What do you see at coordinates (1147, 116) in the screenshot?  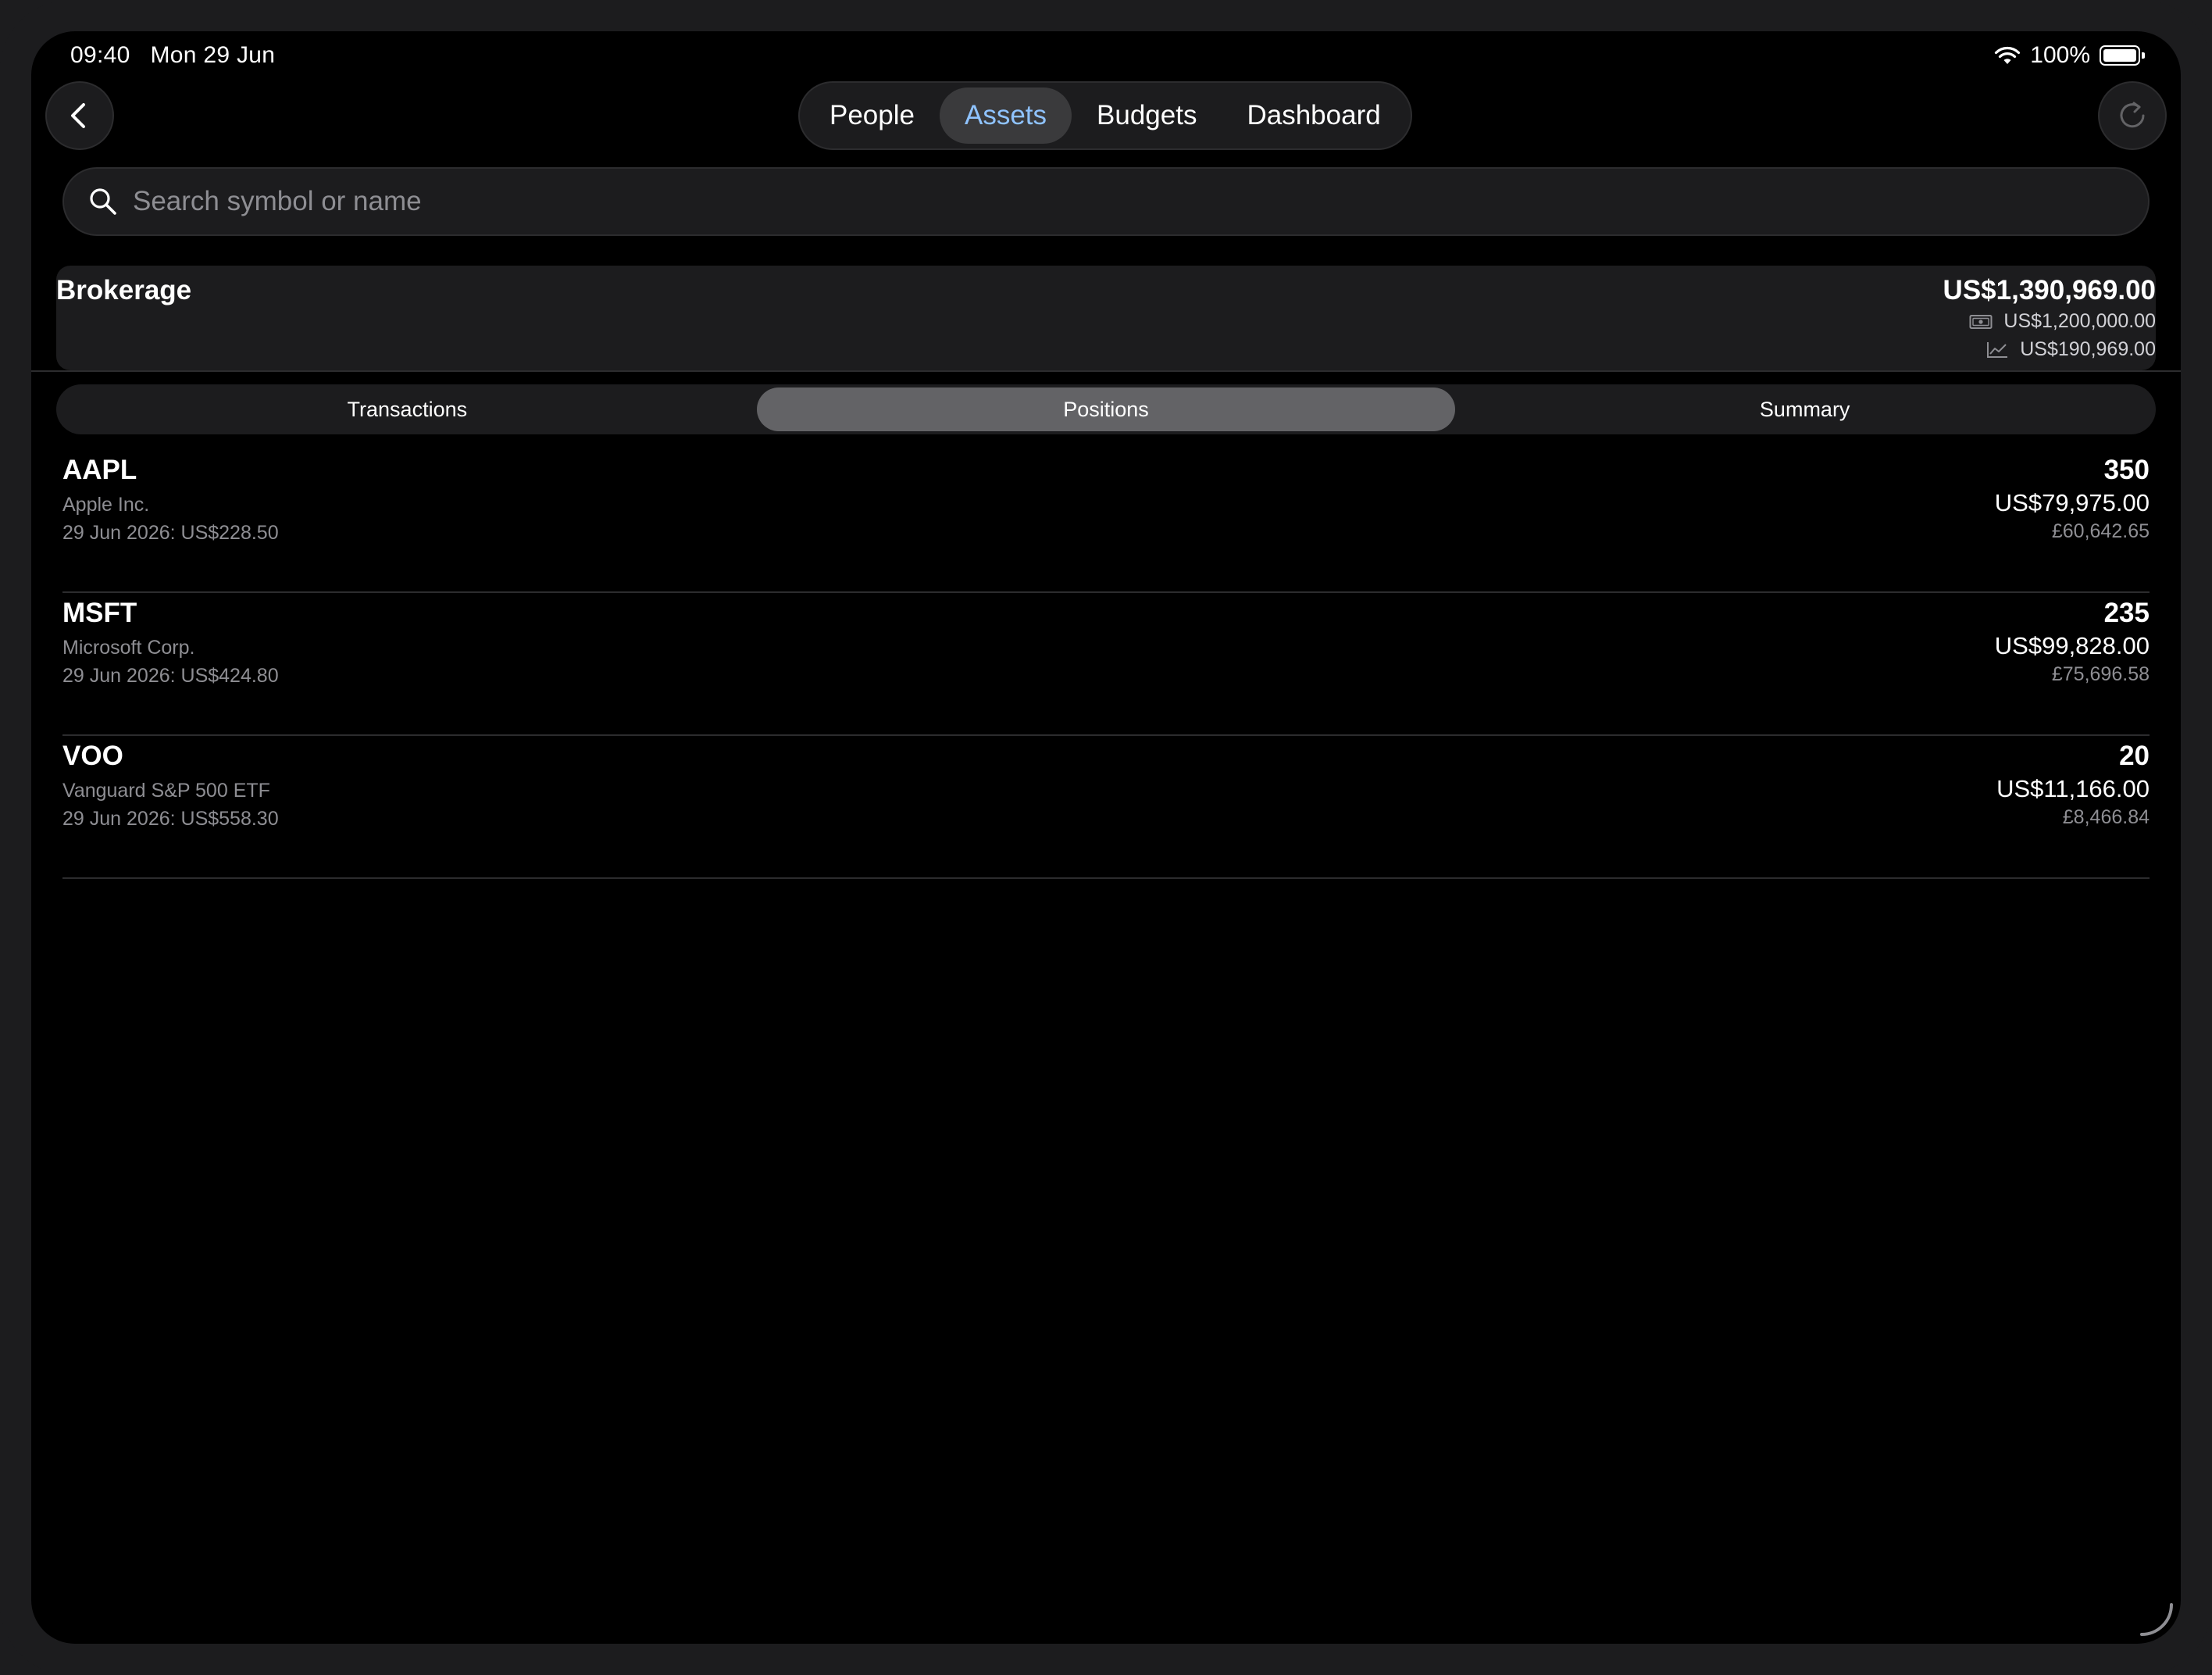 I see `tab-budgets: Budgets` at bounding box center [1147, 116].